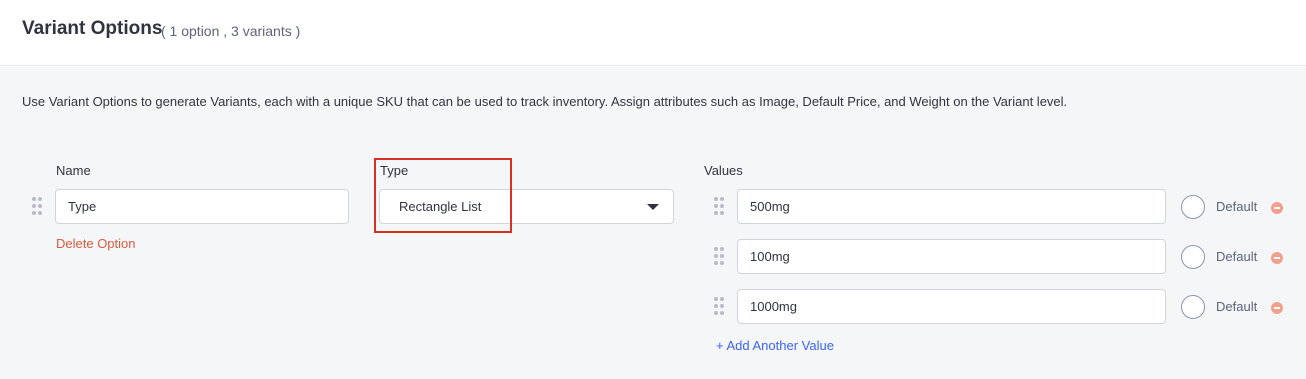 The height and width of the screenshot is (379, 1306). Describe the element at coordinates (723, 170) in the screenshot. I see `values-label: Values` at that location.